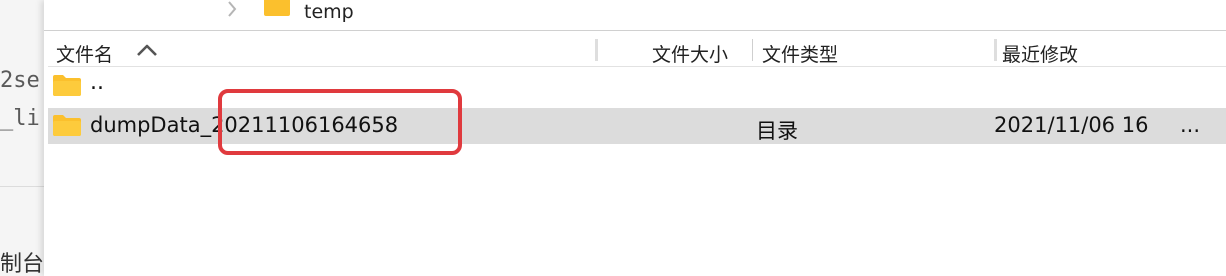 This screenshot has width=1226, height=276. What do you see at coordinates (20, 80) in the screenshot?
I see `background-text-fragment: 2se` at bounding box center [20, 80].